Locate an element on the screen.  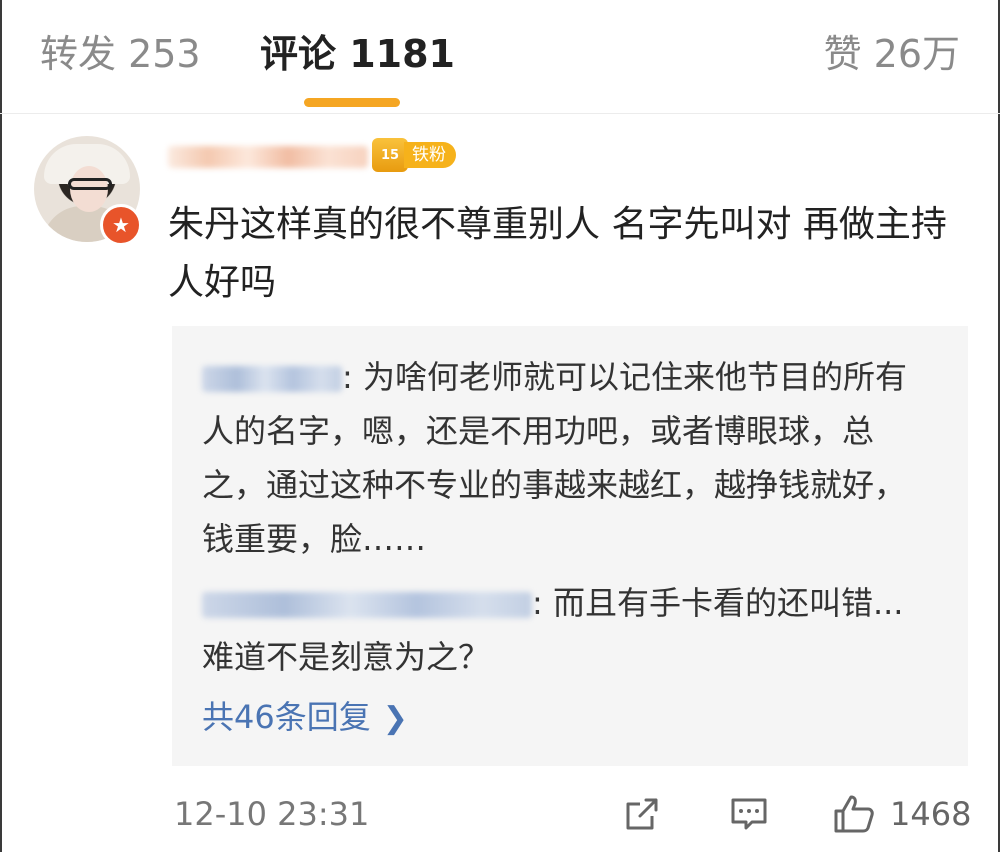
fan-badge-label: 铁粉 is located at coordinates (430, 155).